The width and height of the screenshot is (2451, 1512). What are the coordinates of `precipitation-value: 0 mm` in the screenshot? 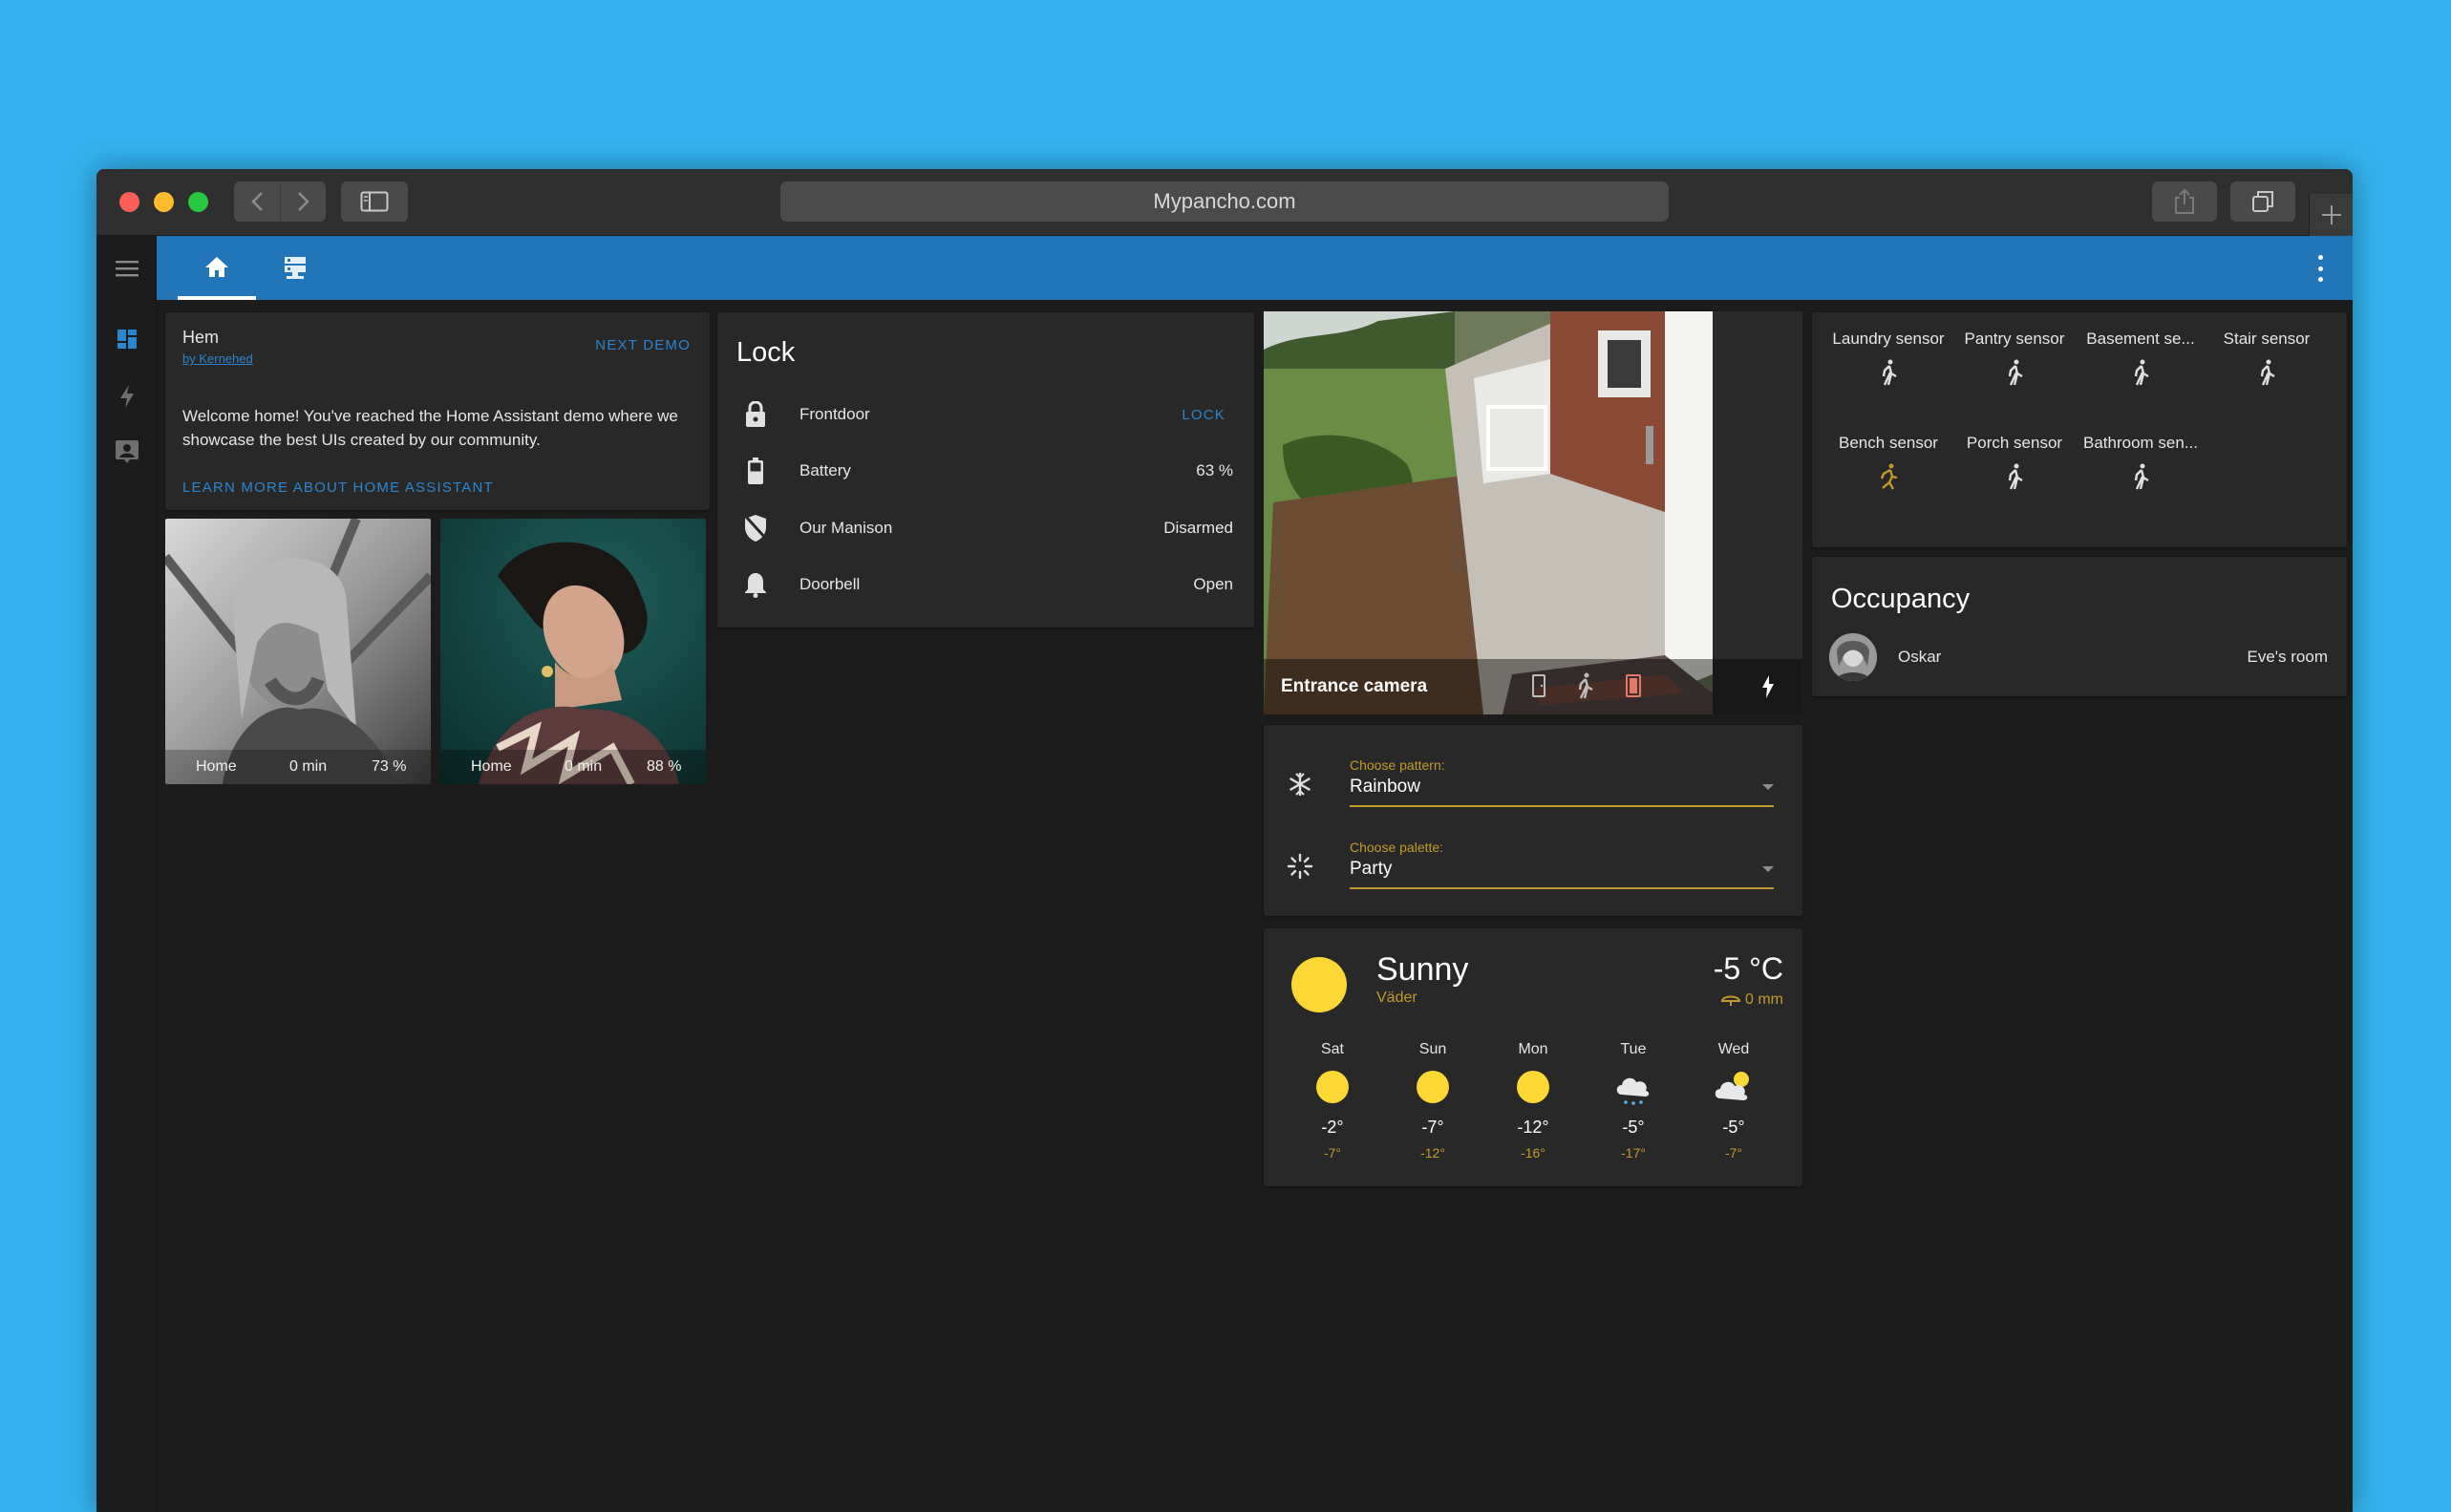 It's located at (1764, 999).